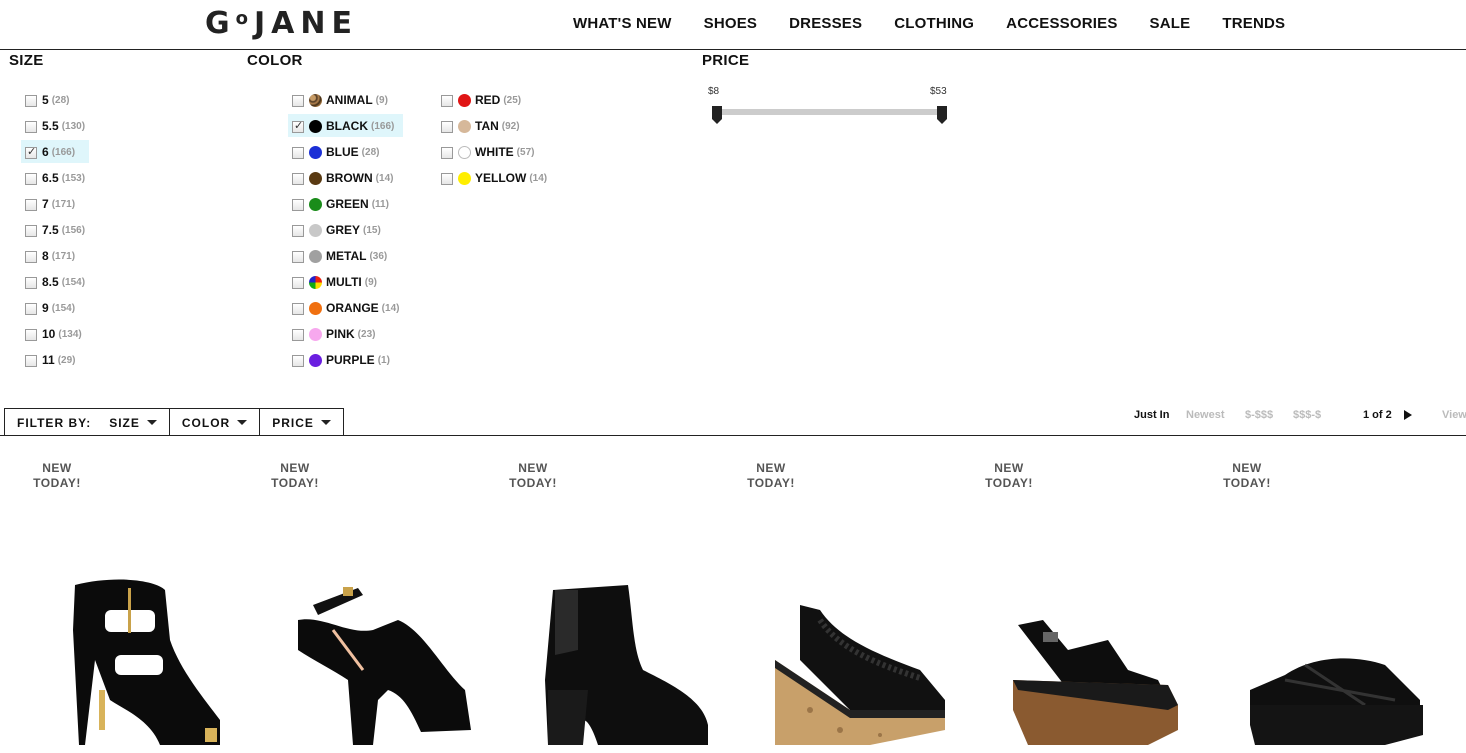  What do you see at coordinates (934, 23) in the screenshot?
I see `nav-clothing: CLOTHING` at bounding box center [934, 23].